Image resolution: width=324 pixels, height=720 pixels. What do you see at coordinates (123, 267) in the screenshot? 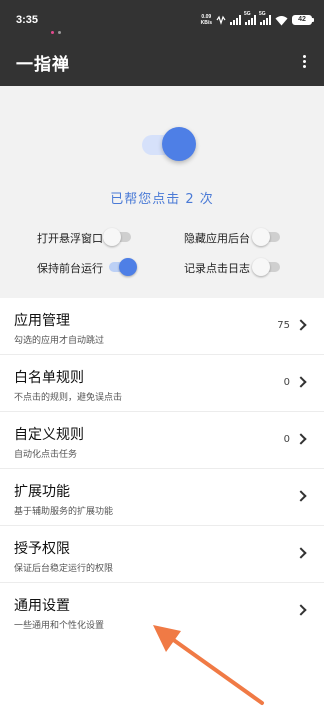
I see `toggle-keep-foreground` at bounding box center [123, 267].